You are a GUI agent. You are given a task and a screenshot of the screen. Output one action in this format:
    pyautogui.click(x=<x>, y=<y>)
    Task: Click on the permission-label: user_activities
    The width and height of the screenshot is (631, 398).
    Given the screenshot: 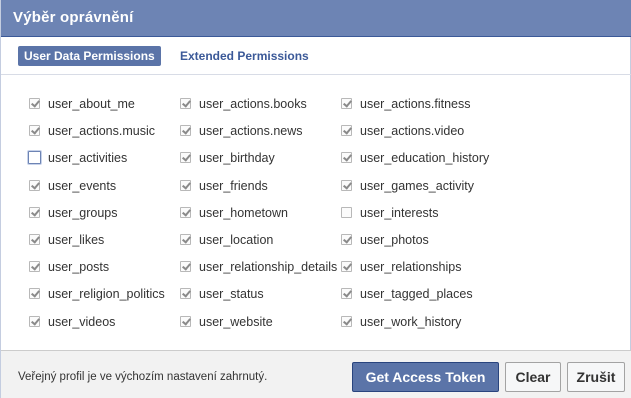 What is the action you would take?
    pyautogui.click(x=88, y=158)
    